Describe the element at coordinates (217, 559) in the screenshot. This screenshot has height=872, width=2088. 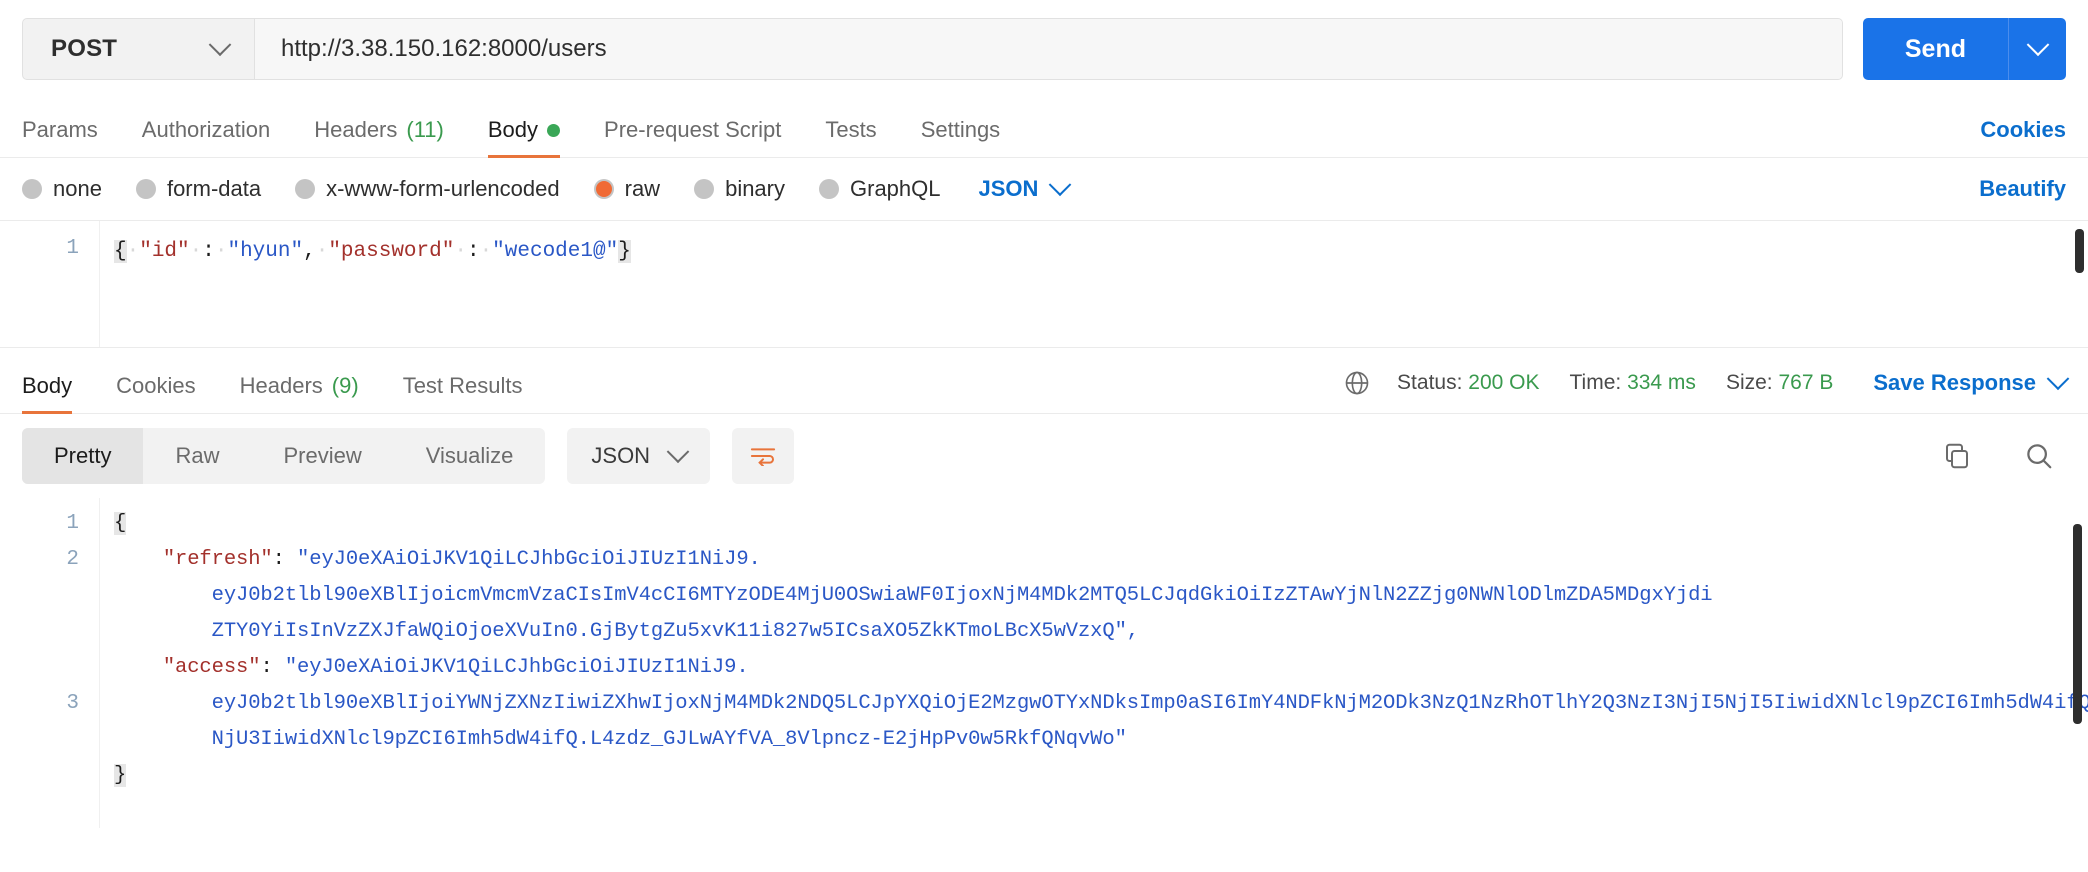
I see `json-key-refresh: "refresh"` at that location.